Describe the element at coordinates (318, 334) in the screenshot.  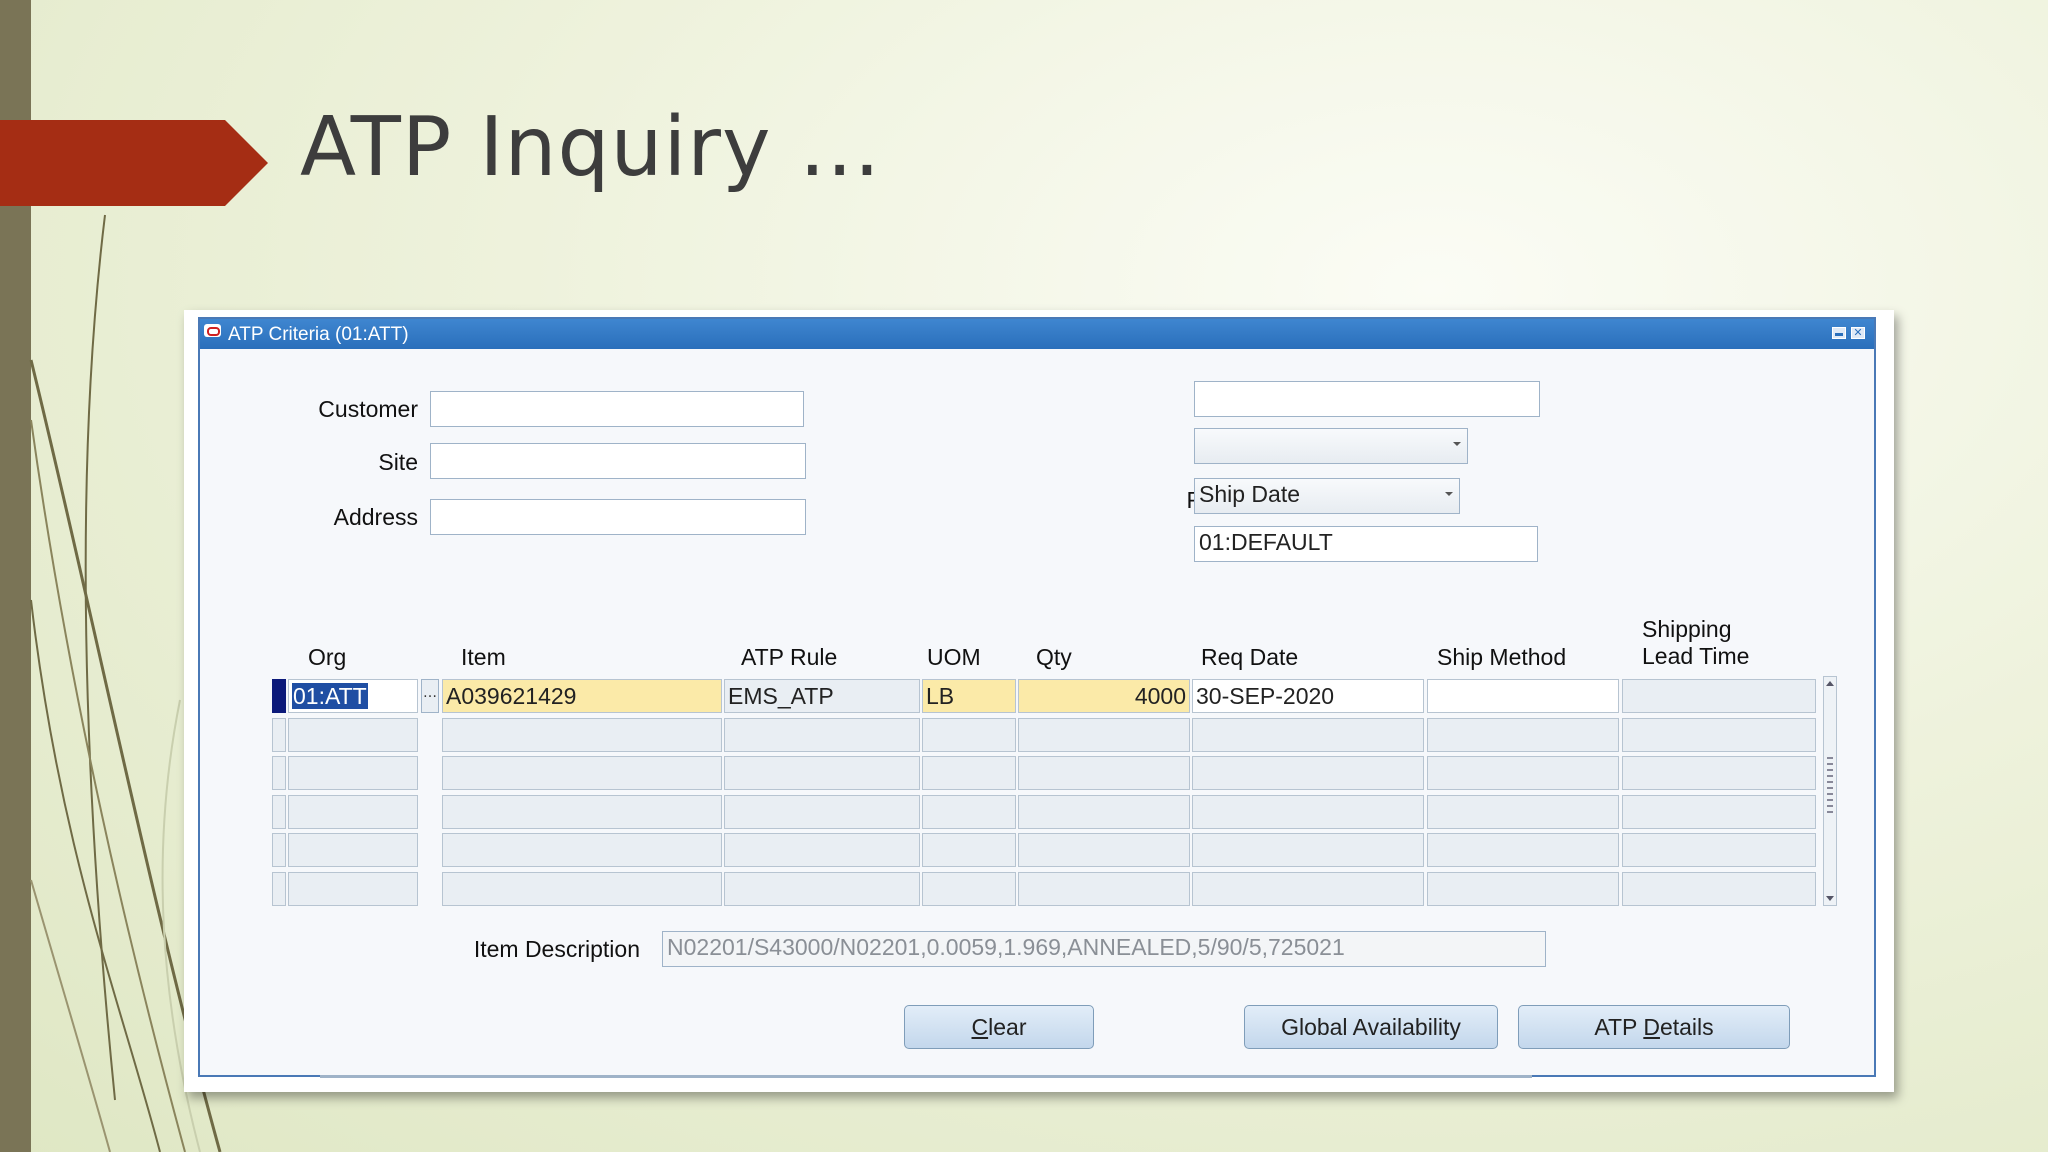
I see `window-title: ATP Criteria (01:ATT)` at that location.